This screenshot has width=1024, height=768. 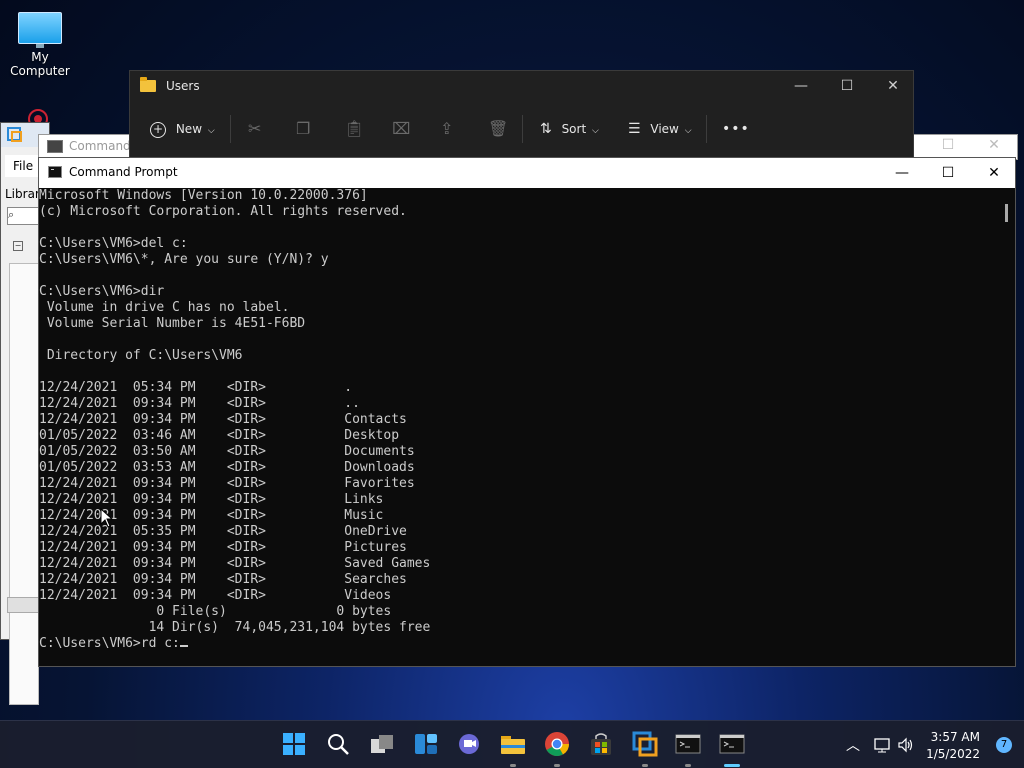 What do you see at coordinates (906, 745) in the screenshot?
I see `volume-icon` at bounding box center [906, 745].